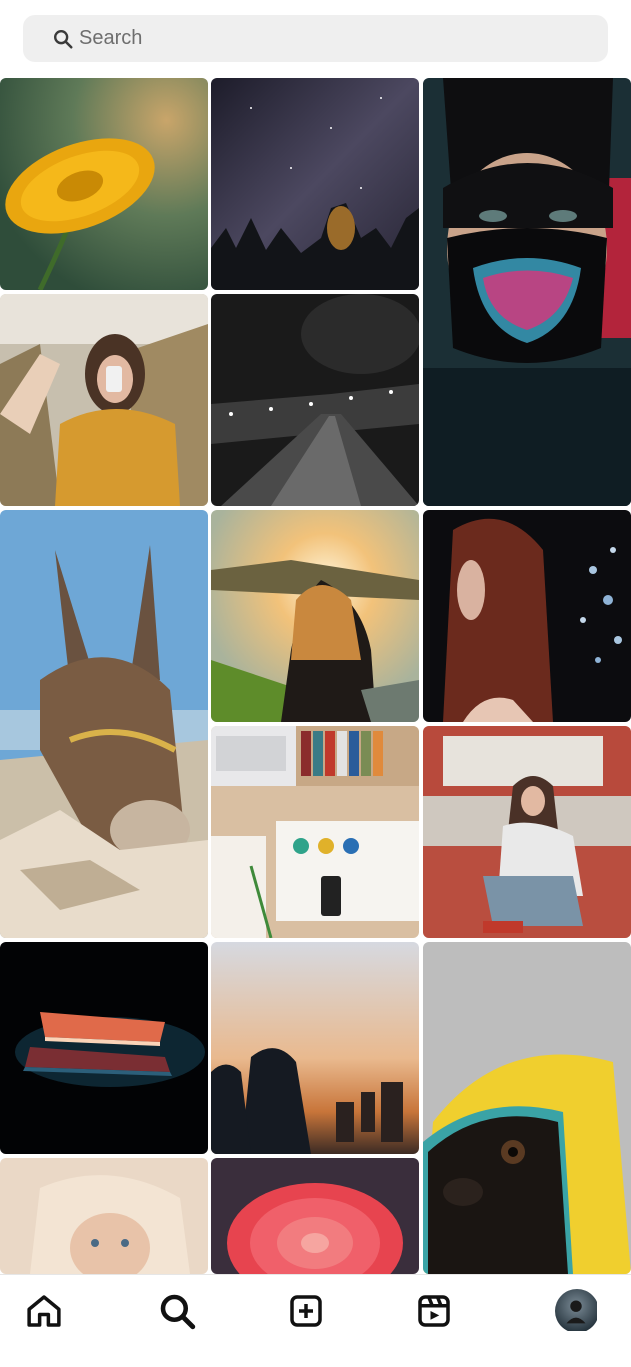 The image size is (631, 1367). I want to click on reels-icon, so click(434, 1311).